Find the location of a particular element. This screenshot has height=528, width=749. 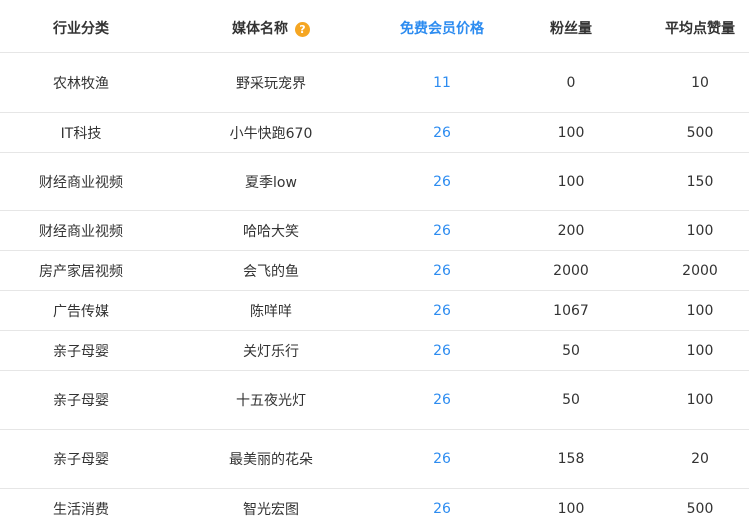

table-row: 财经商业视频 哈哈大笑 26 200 100 is located at coordinates (374, 231).